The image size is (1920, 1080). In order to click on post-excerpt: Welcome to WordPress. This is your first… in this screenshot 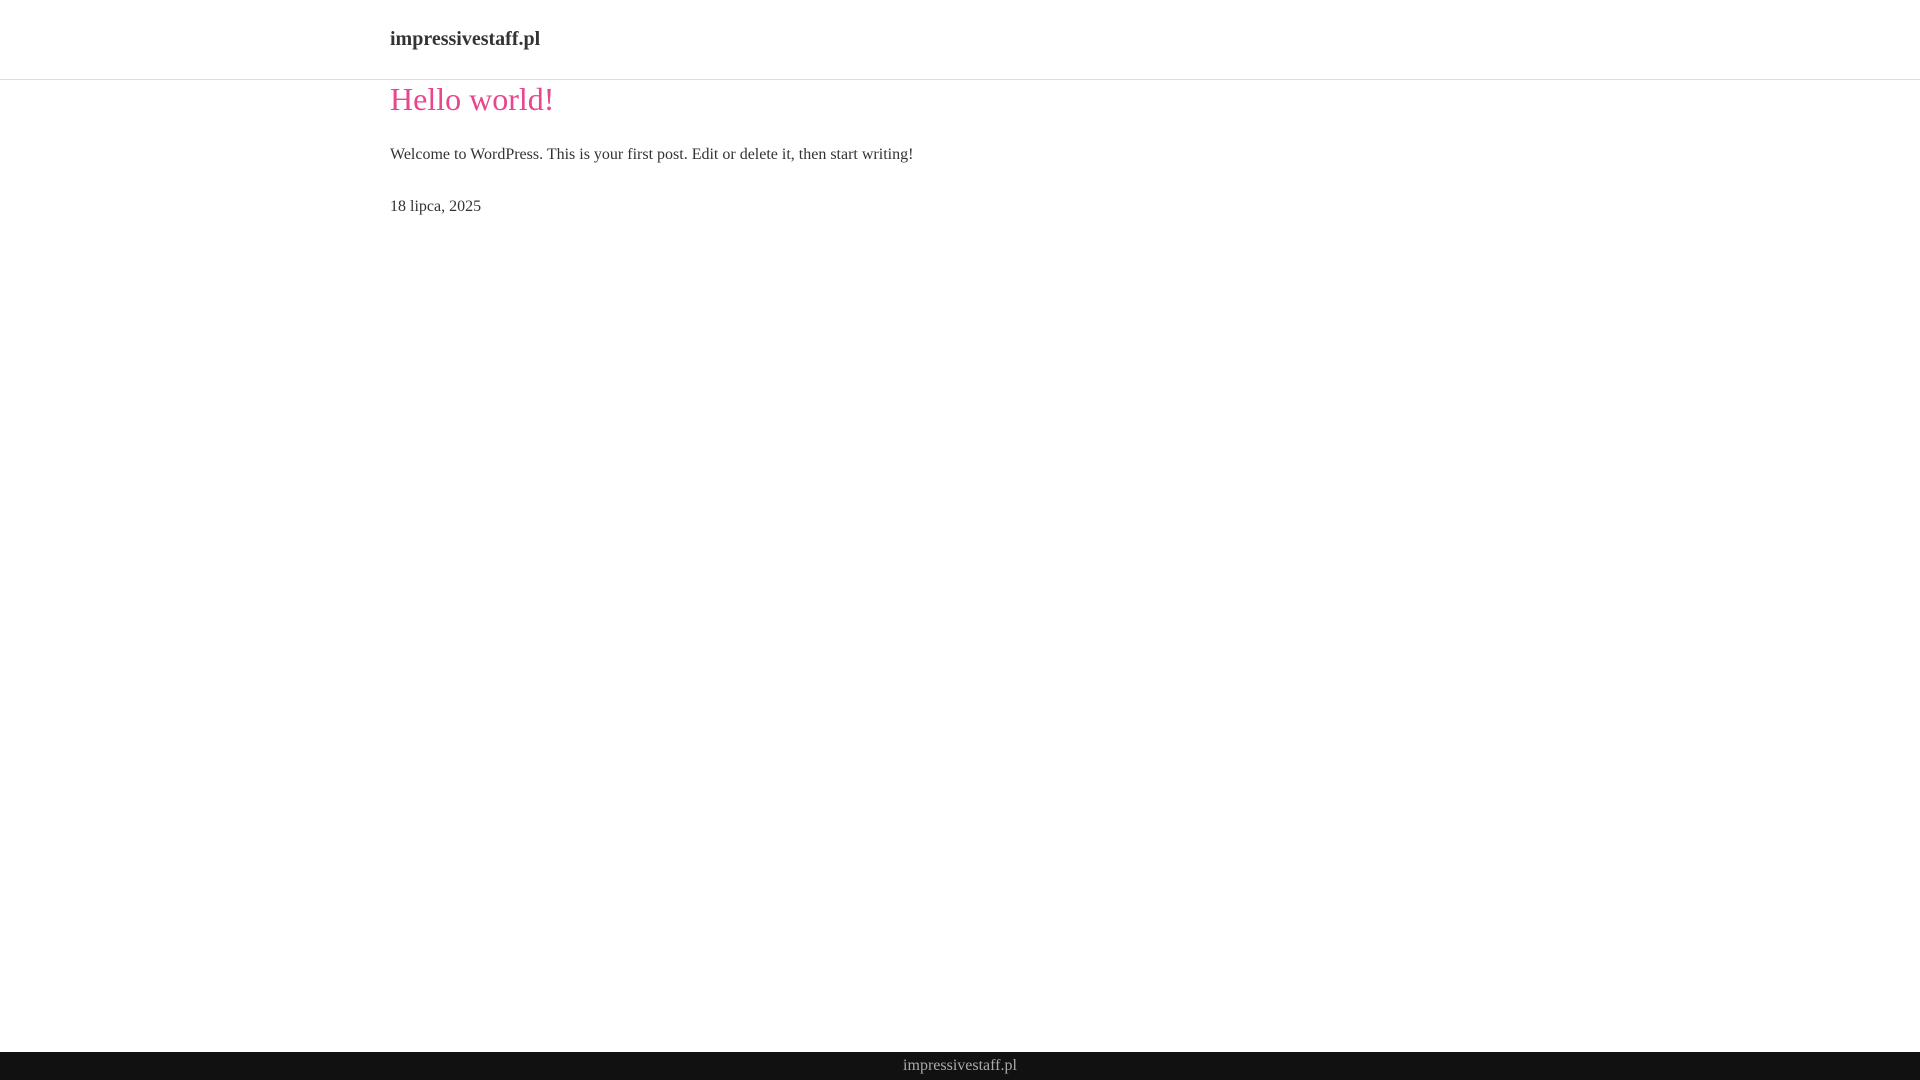, I will do `click(652, 154)`.